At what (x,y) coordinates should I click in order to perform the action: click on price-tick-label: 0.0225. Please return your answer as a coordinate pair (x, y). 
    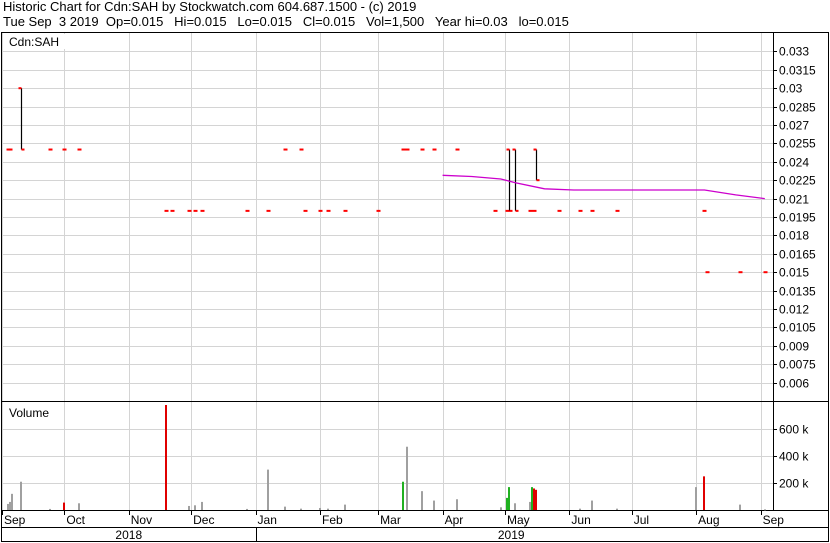
    Looking at the image, I should click on (797, 181).